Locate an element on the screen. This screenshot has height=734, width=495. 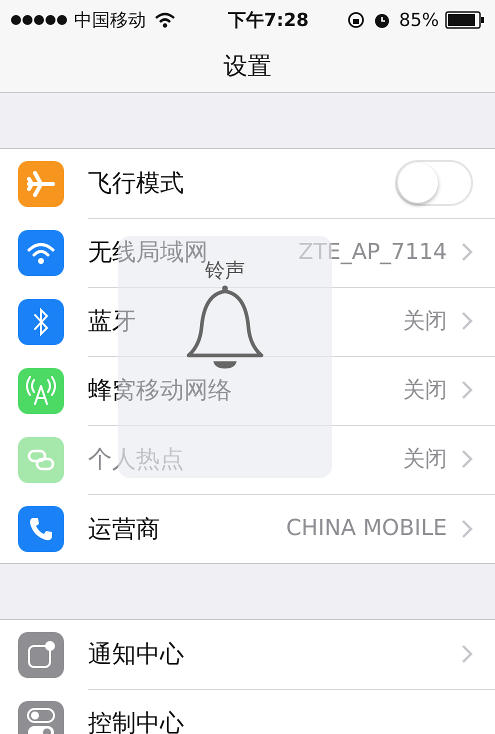
bell-icon is located at coordinates (225, 327).